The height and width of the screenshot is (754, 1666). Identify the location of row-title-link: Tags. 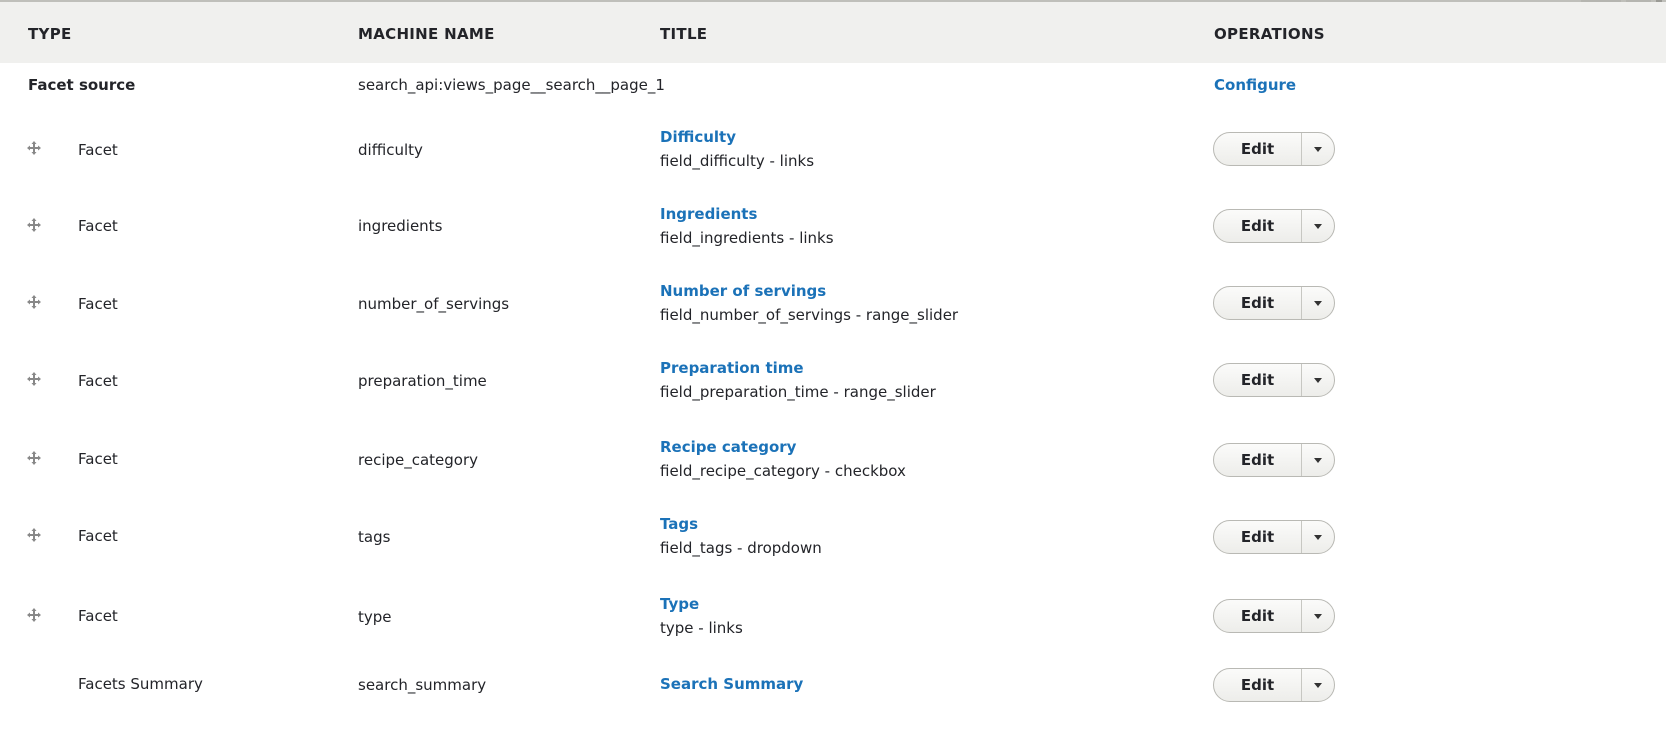
(741, 524).